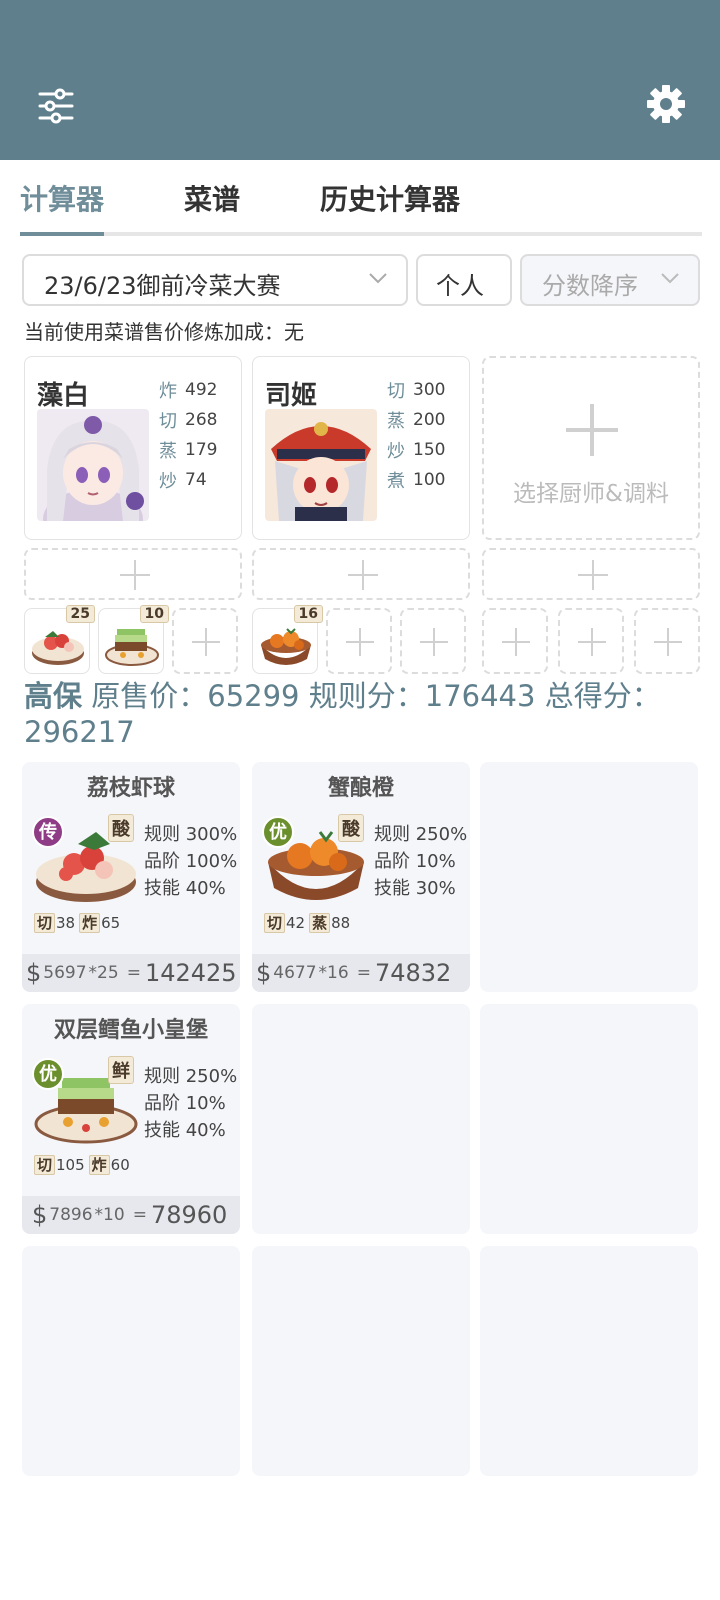  I want to click on add-chef-button: 选择厨师&调料, so click(591, 448).